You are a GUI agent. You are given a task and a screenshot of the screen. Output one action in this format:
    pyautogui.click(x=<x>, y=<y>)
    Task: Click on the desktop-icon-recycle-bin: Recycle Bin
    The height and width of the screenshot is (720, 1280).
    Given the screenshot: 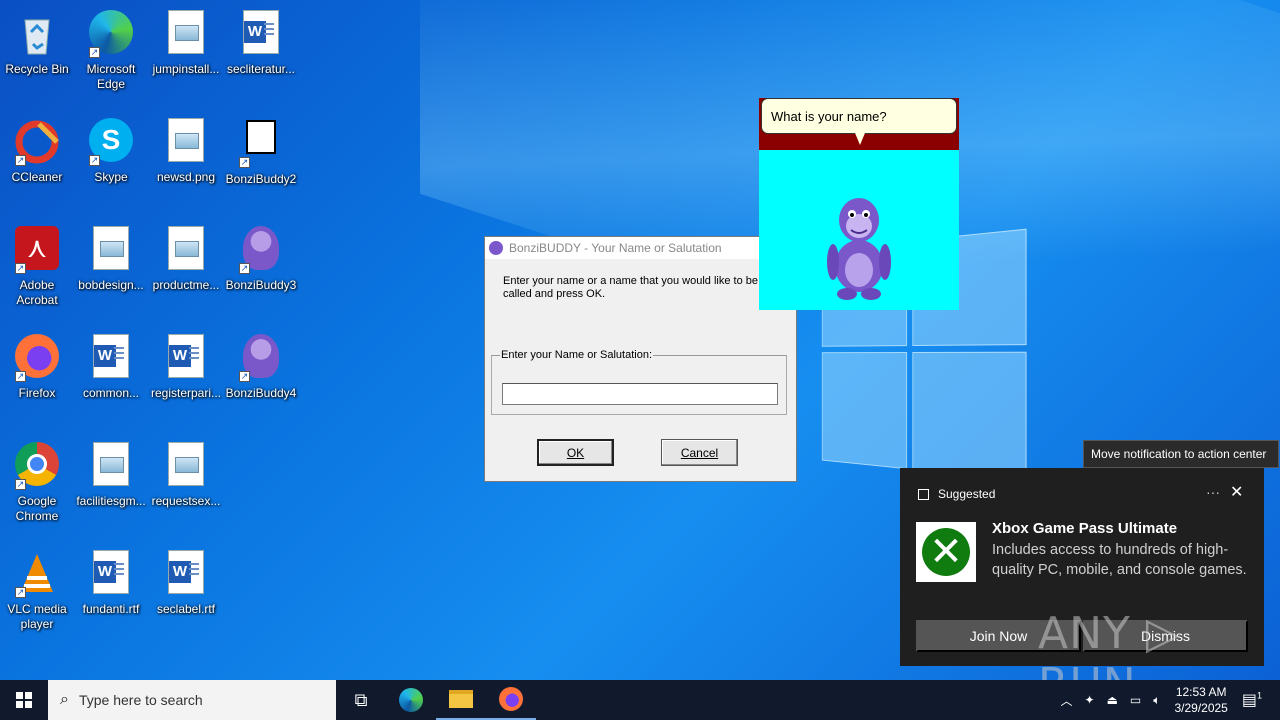 What is the action you would take?
    pyautogui.click(x=37, y=41)
    